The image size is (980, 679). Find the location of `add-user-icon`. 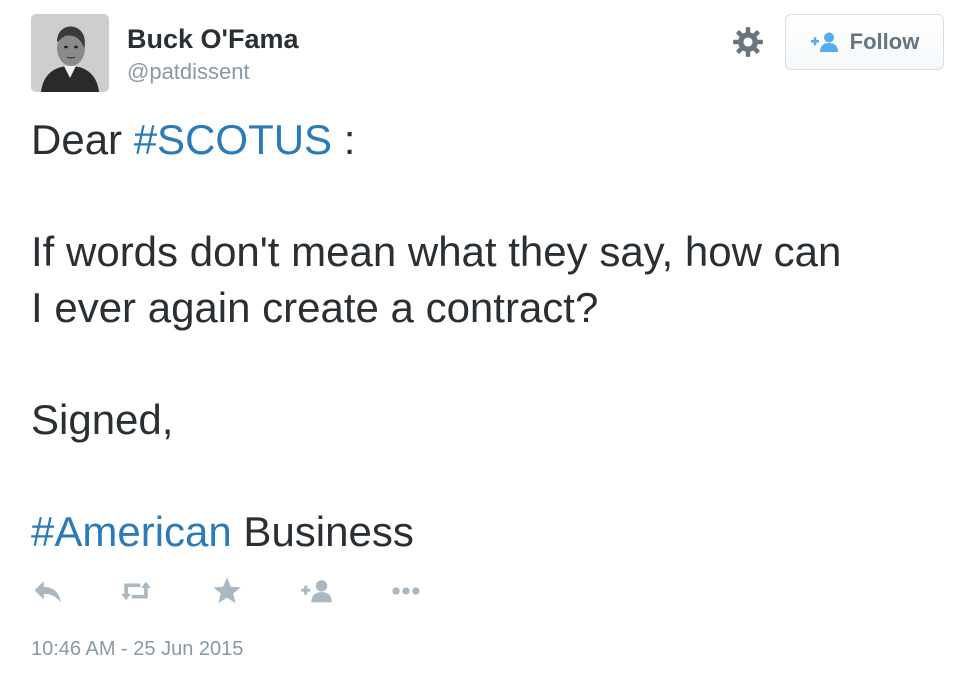

add-user-icon is located at coordinates (824, 42).